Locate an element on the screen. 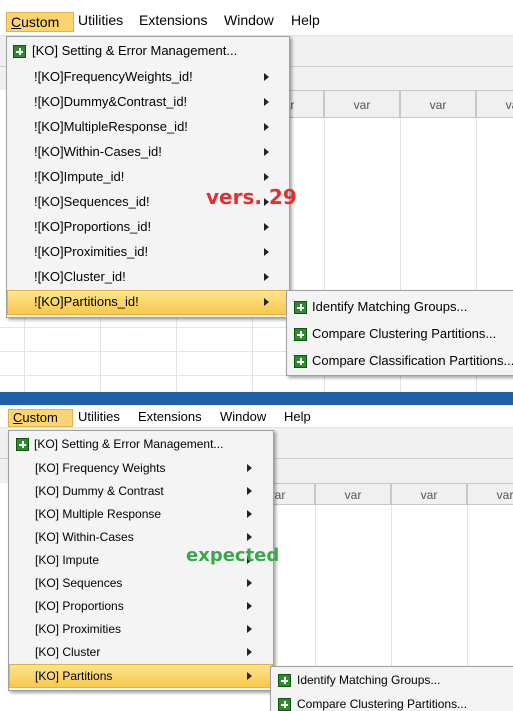 Image resolution: width=513 pixels, height=711 pixels. menu-item-cluster: [KO] Cluster is located at coordinates (141, 652).